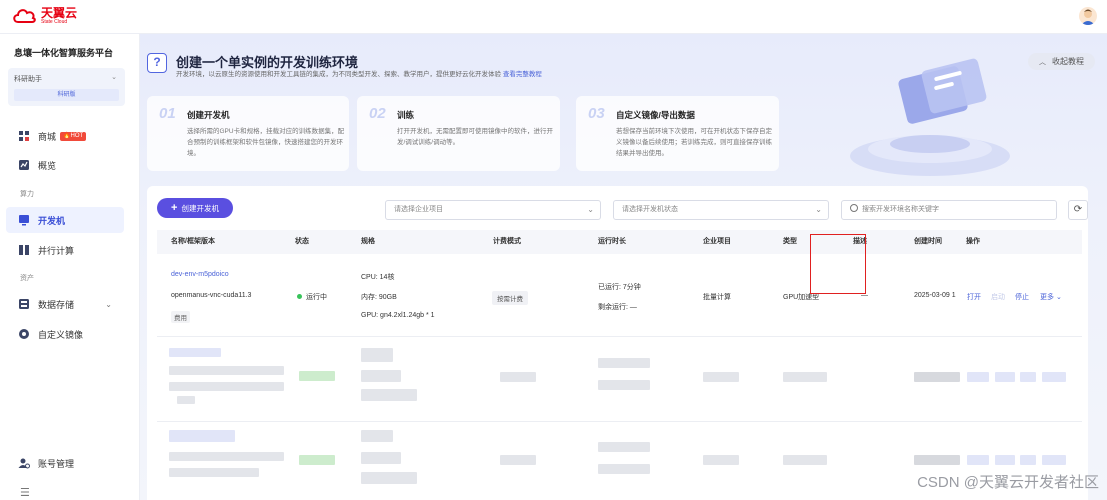  I want to click on sidebar-item-label: 数据存储, so click(56, 304).